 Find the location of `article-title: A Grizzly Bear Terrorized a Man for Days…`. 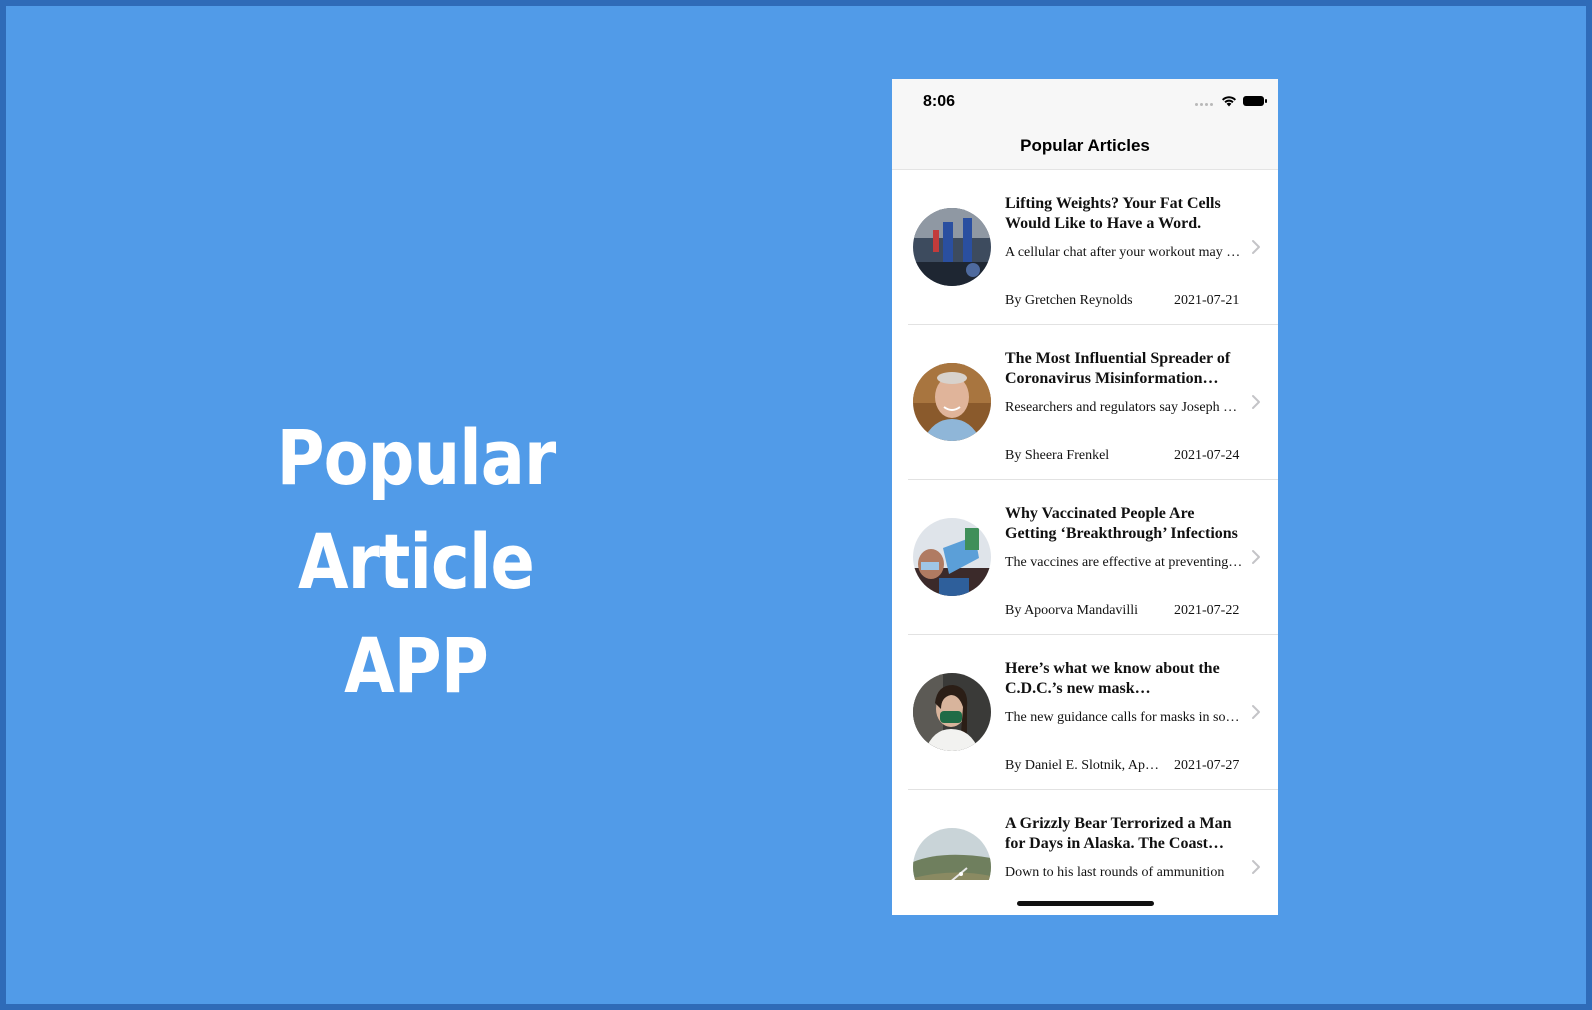

article-title: A Grizzly Bear Terrorized a Man for Days… is located at coordinates (1118, 833).